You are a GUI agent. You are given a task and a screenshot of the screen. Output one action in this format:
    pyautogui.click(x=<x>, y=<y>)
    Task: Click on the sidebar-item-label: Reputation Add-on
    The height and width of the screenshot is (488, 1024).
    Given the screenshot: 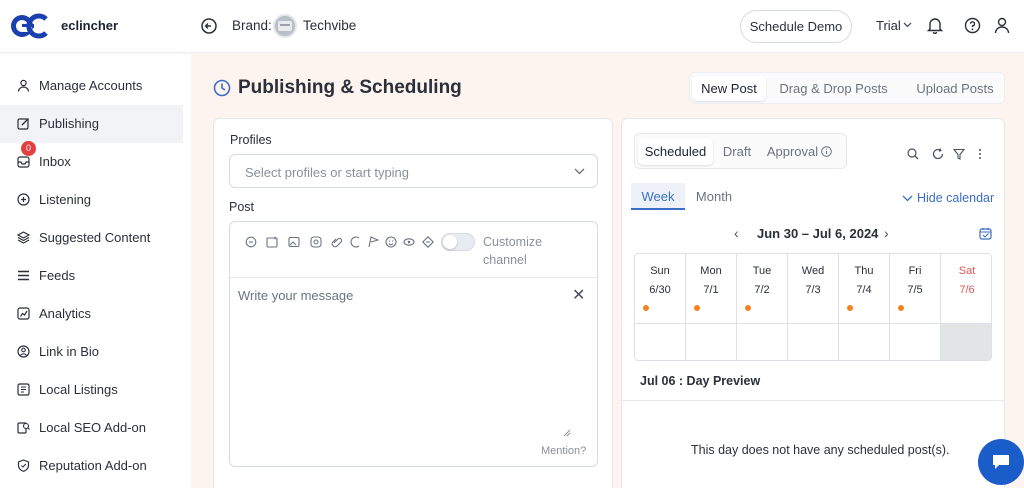 What is the action you would take?
    pyautogui.click(x=93, y=465)
    